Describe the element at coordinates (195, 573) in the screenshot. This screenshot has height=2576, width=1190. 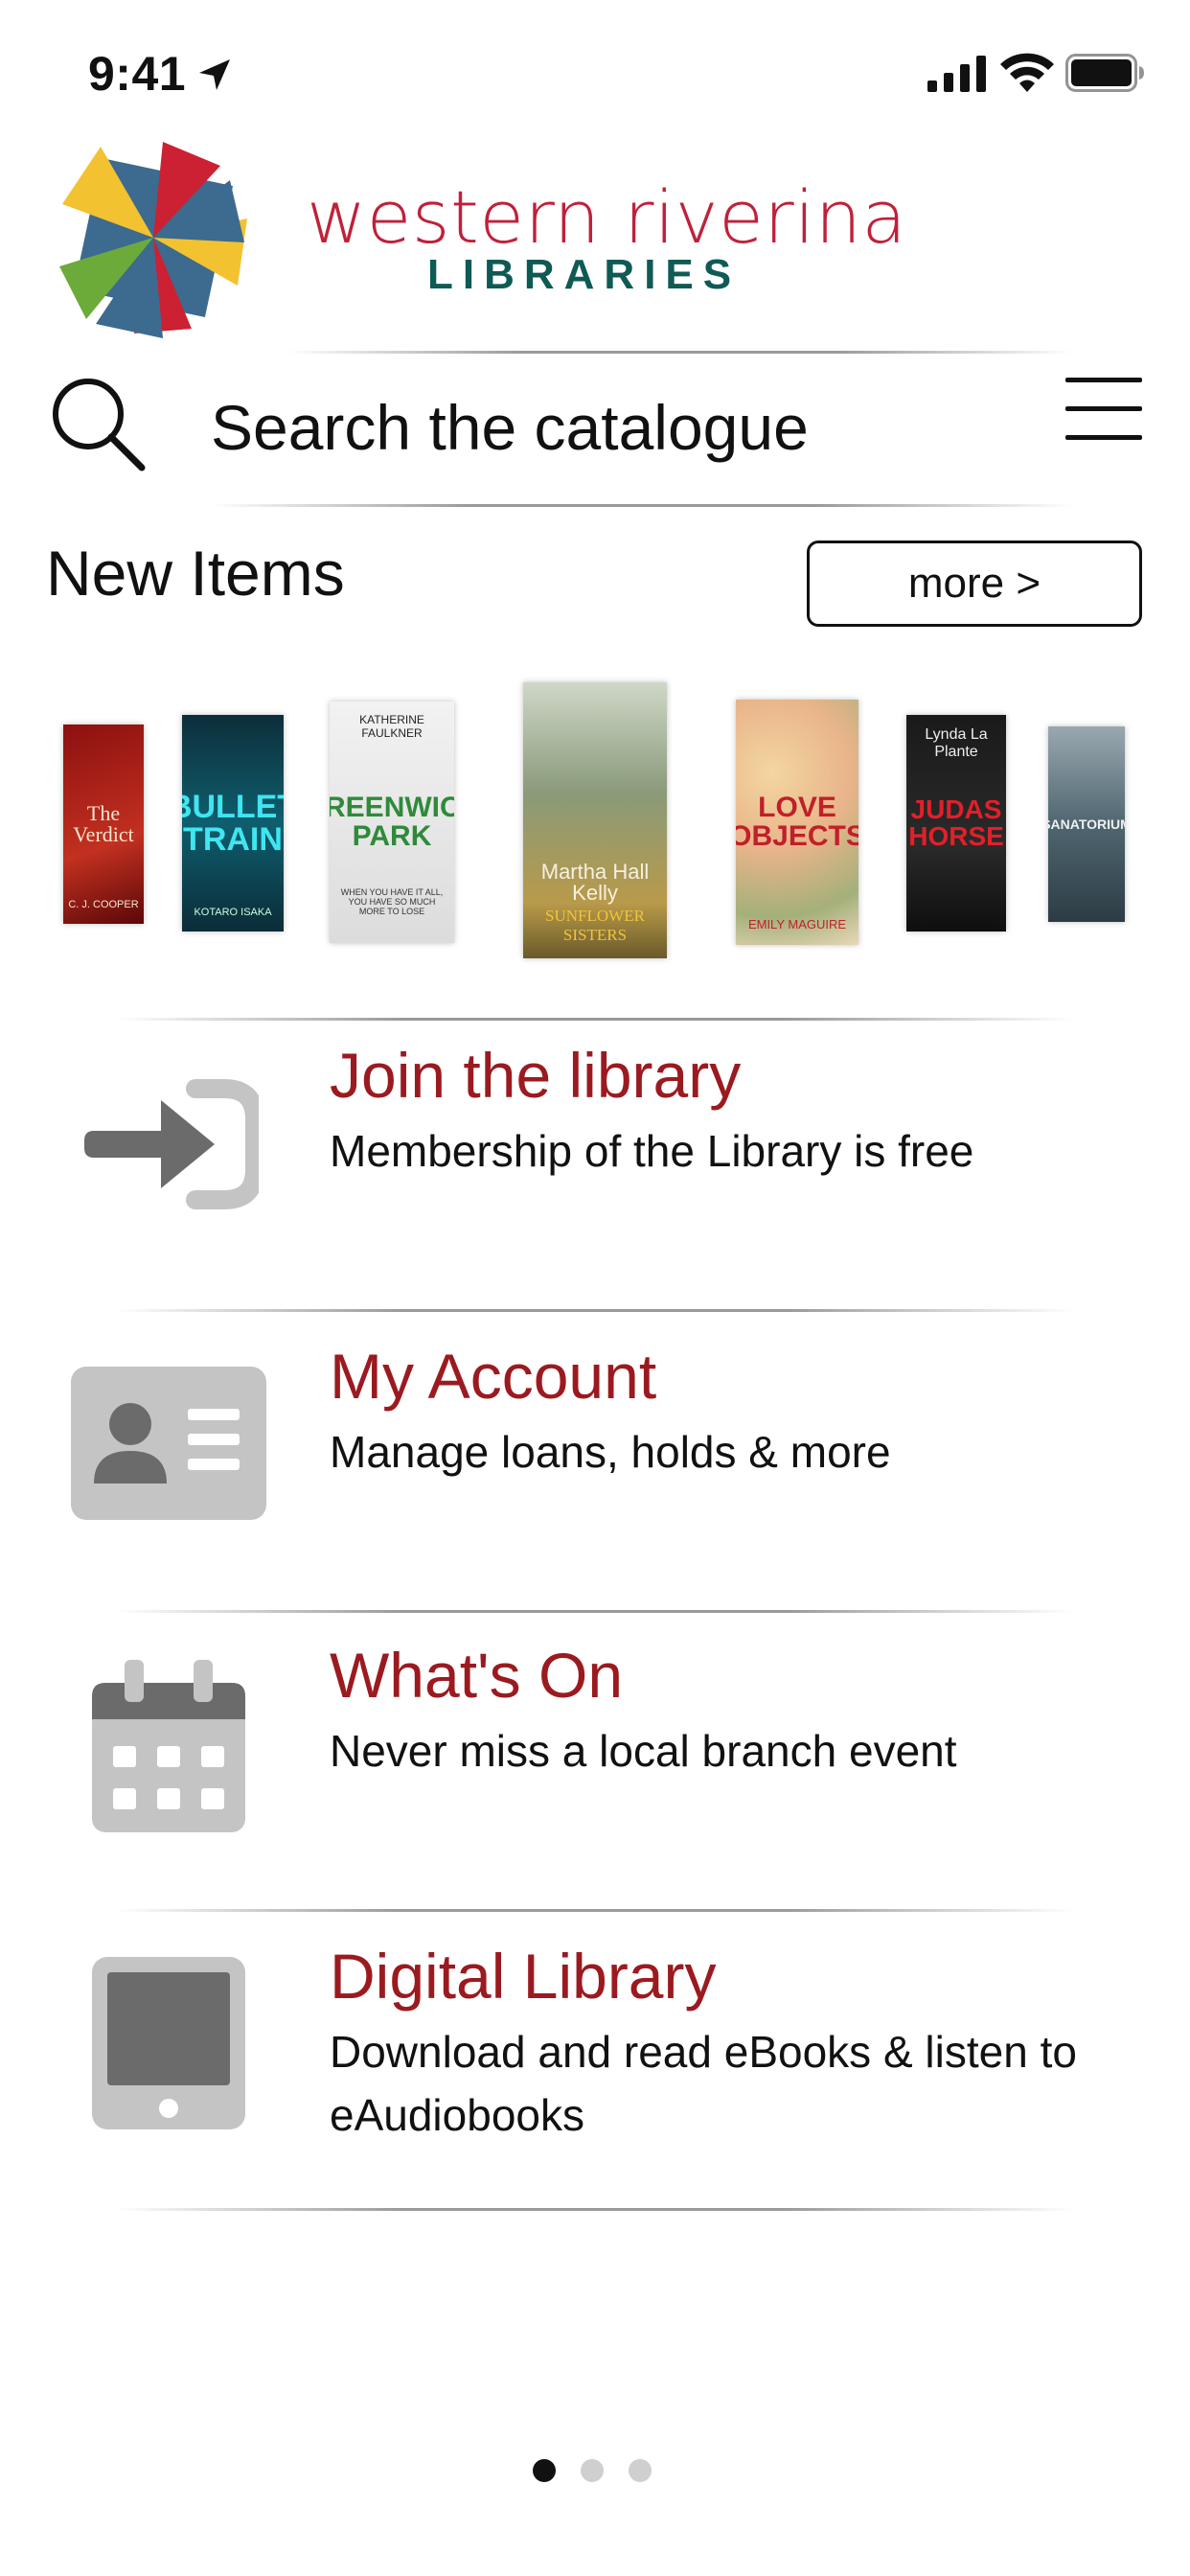
I see `new-items-title: New Items` at that location.